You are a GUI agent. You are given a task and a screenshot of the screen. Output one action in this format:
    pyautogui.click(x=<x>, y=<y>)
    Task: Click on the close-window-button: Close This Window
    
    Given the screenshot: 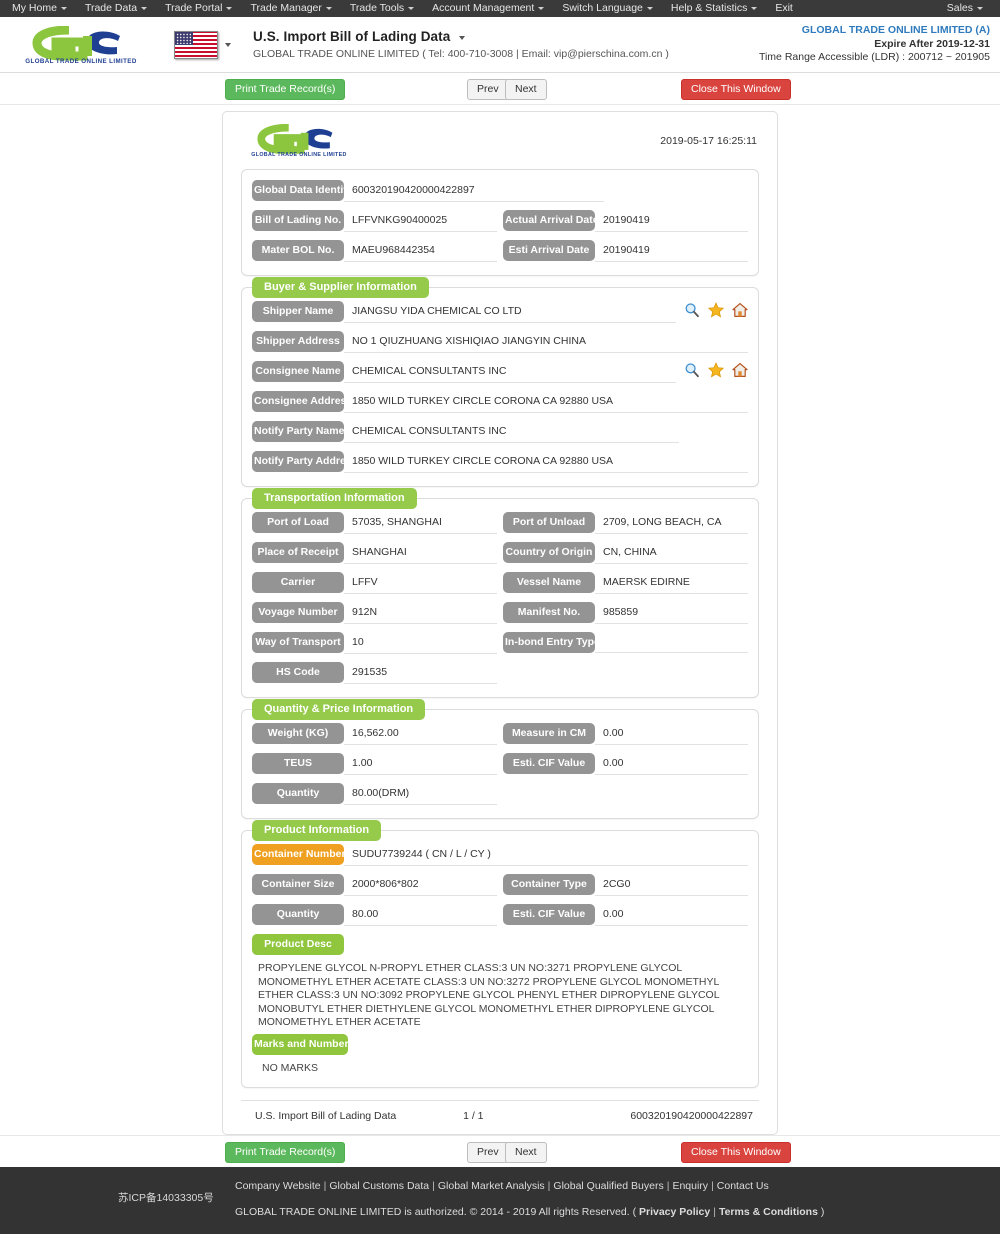 What is the action you would take?
    pyautogui.click(x=736, y=89)
    